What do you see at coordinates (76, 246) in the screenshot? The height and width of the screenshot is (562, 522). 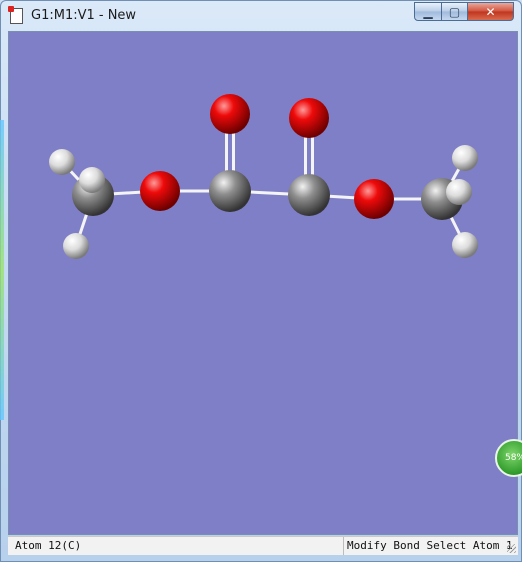 I see `atom-3-H` at bounding box center [76, 246].